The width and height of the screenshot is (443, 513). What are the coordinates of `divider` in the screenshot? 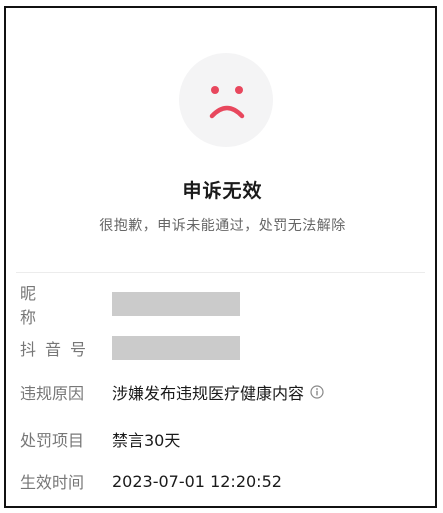 It's located at (220, 272).